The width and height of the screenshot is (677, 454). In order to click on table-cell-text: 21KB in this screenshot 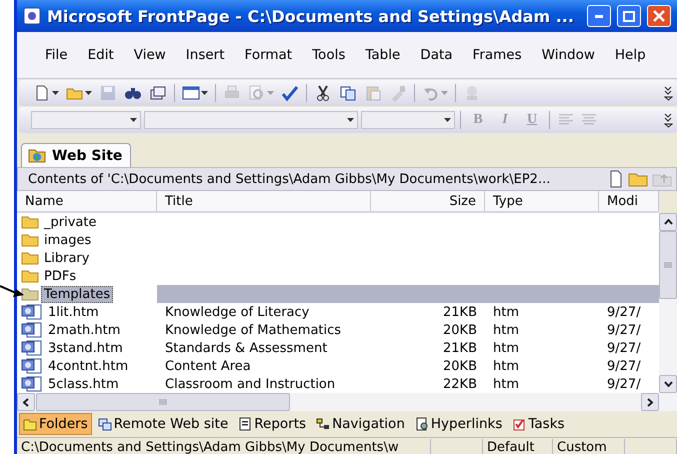, I will do `click(460, 312)`.